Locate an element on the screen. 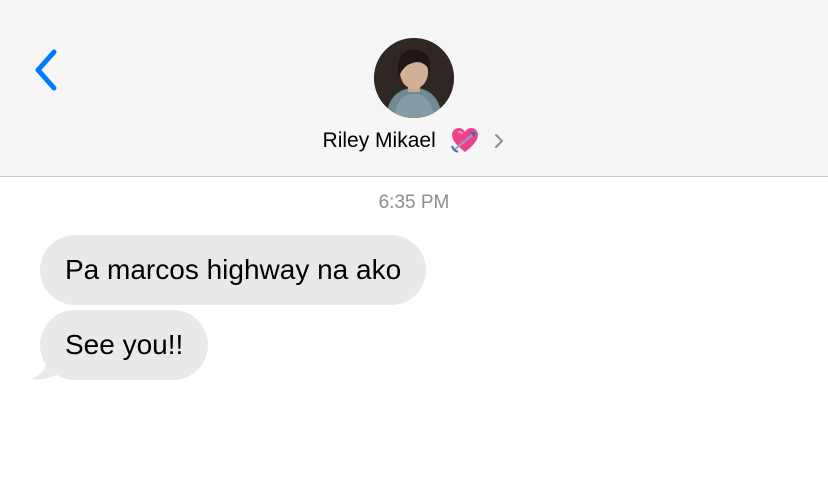  message-bubble: Pa marcos highway na ako is located at coordinates (233, 270).